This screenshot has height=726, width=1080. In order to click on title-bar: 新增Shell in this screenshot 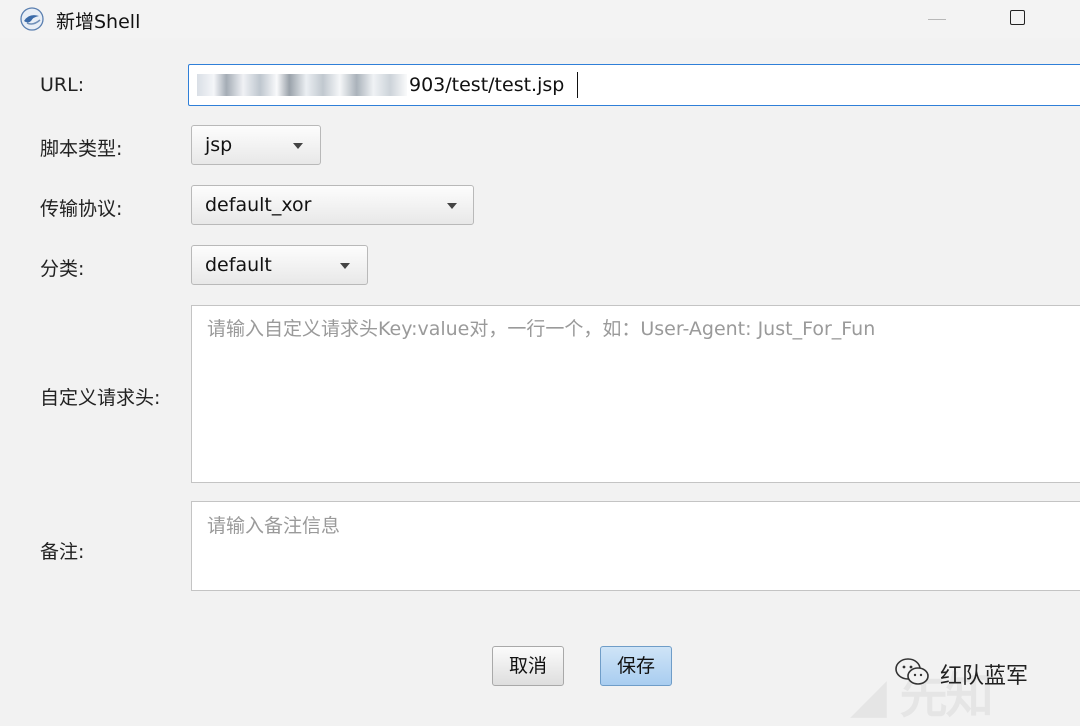, I will do `click(540, 19)`.